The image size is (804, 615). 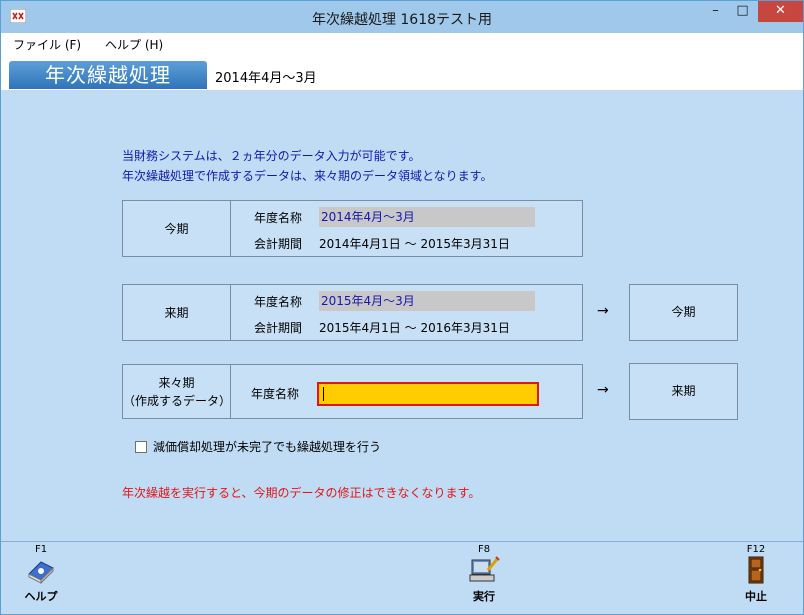 What do you see at coordinates (278, 218) in the screenshot?
I see `current-name-label: 年度名称` at bounding box center [278, 218].